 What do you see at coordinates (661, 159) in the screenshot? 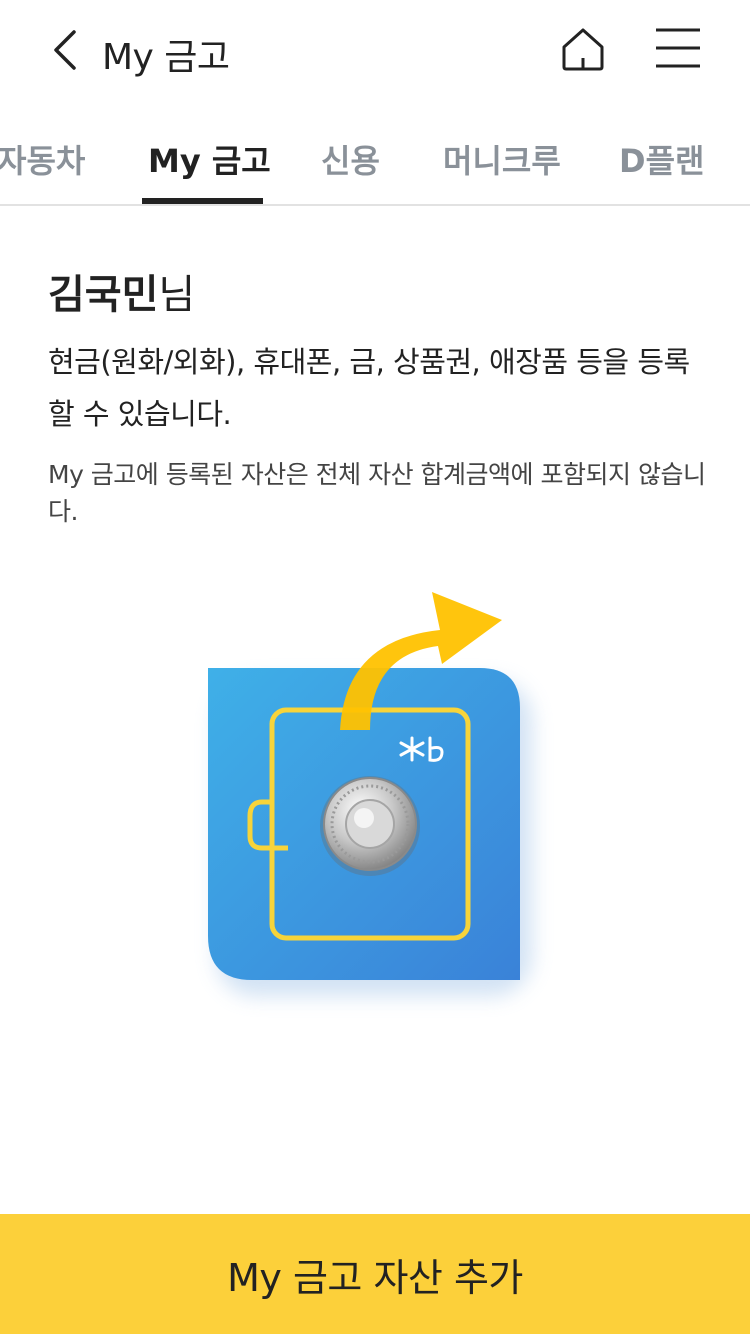
I see `tab-d-plan: D플랜` at bounding box center [661, 159].